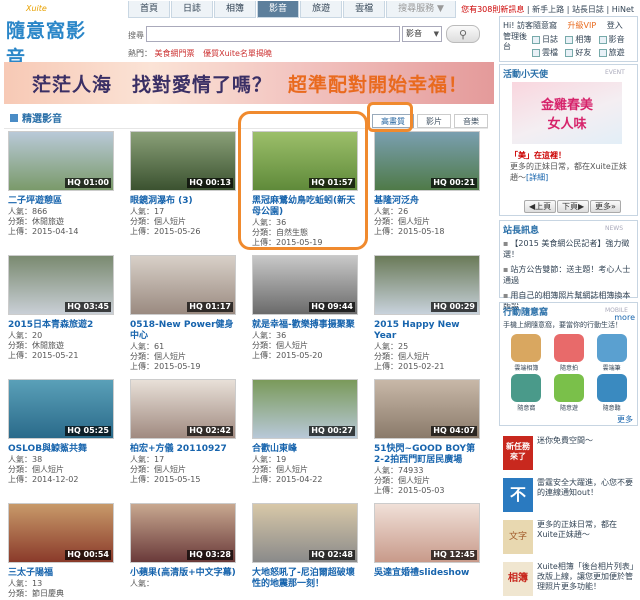 The height and width of the screenshot is (600, 640). Describe the element at coordinates (570, 581) in the screenshot. I see `promo-item: 相簿 Xuite相簿「後台相片列表」改版上線，讓您更加便於管理照片更多功能！` at that location.